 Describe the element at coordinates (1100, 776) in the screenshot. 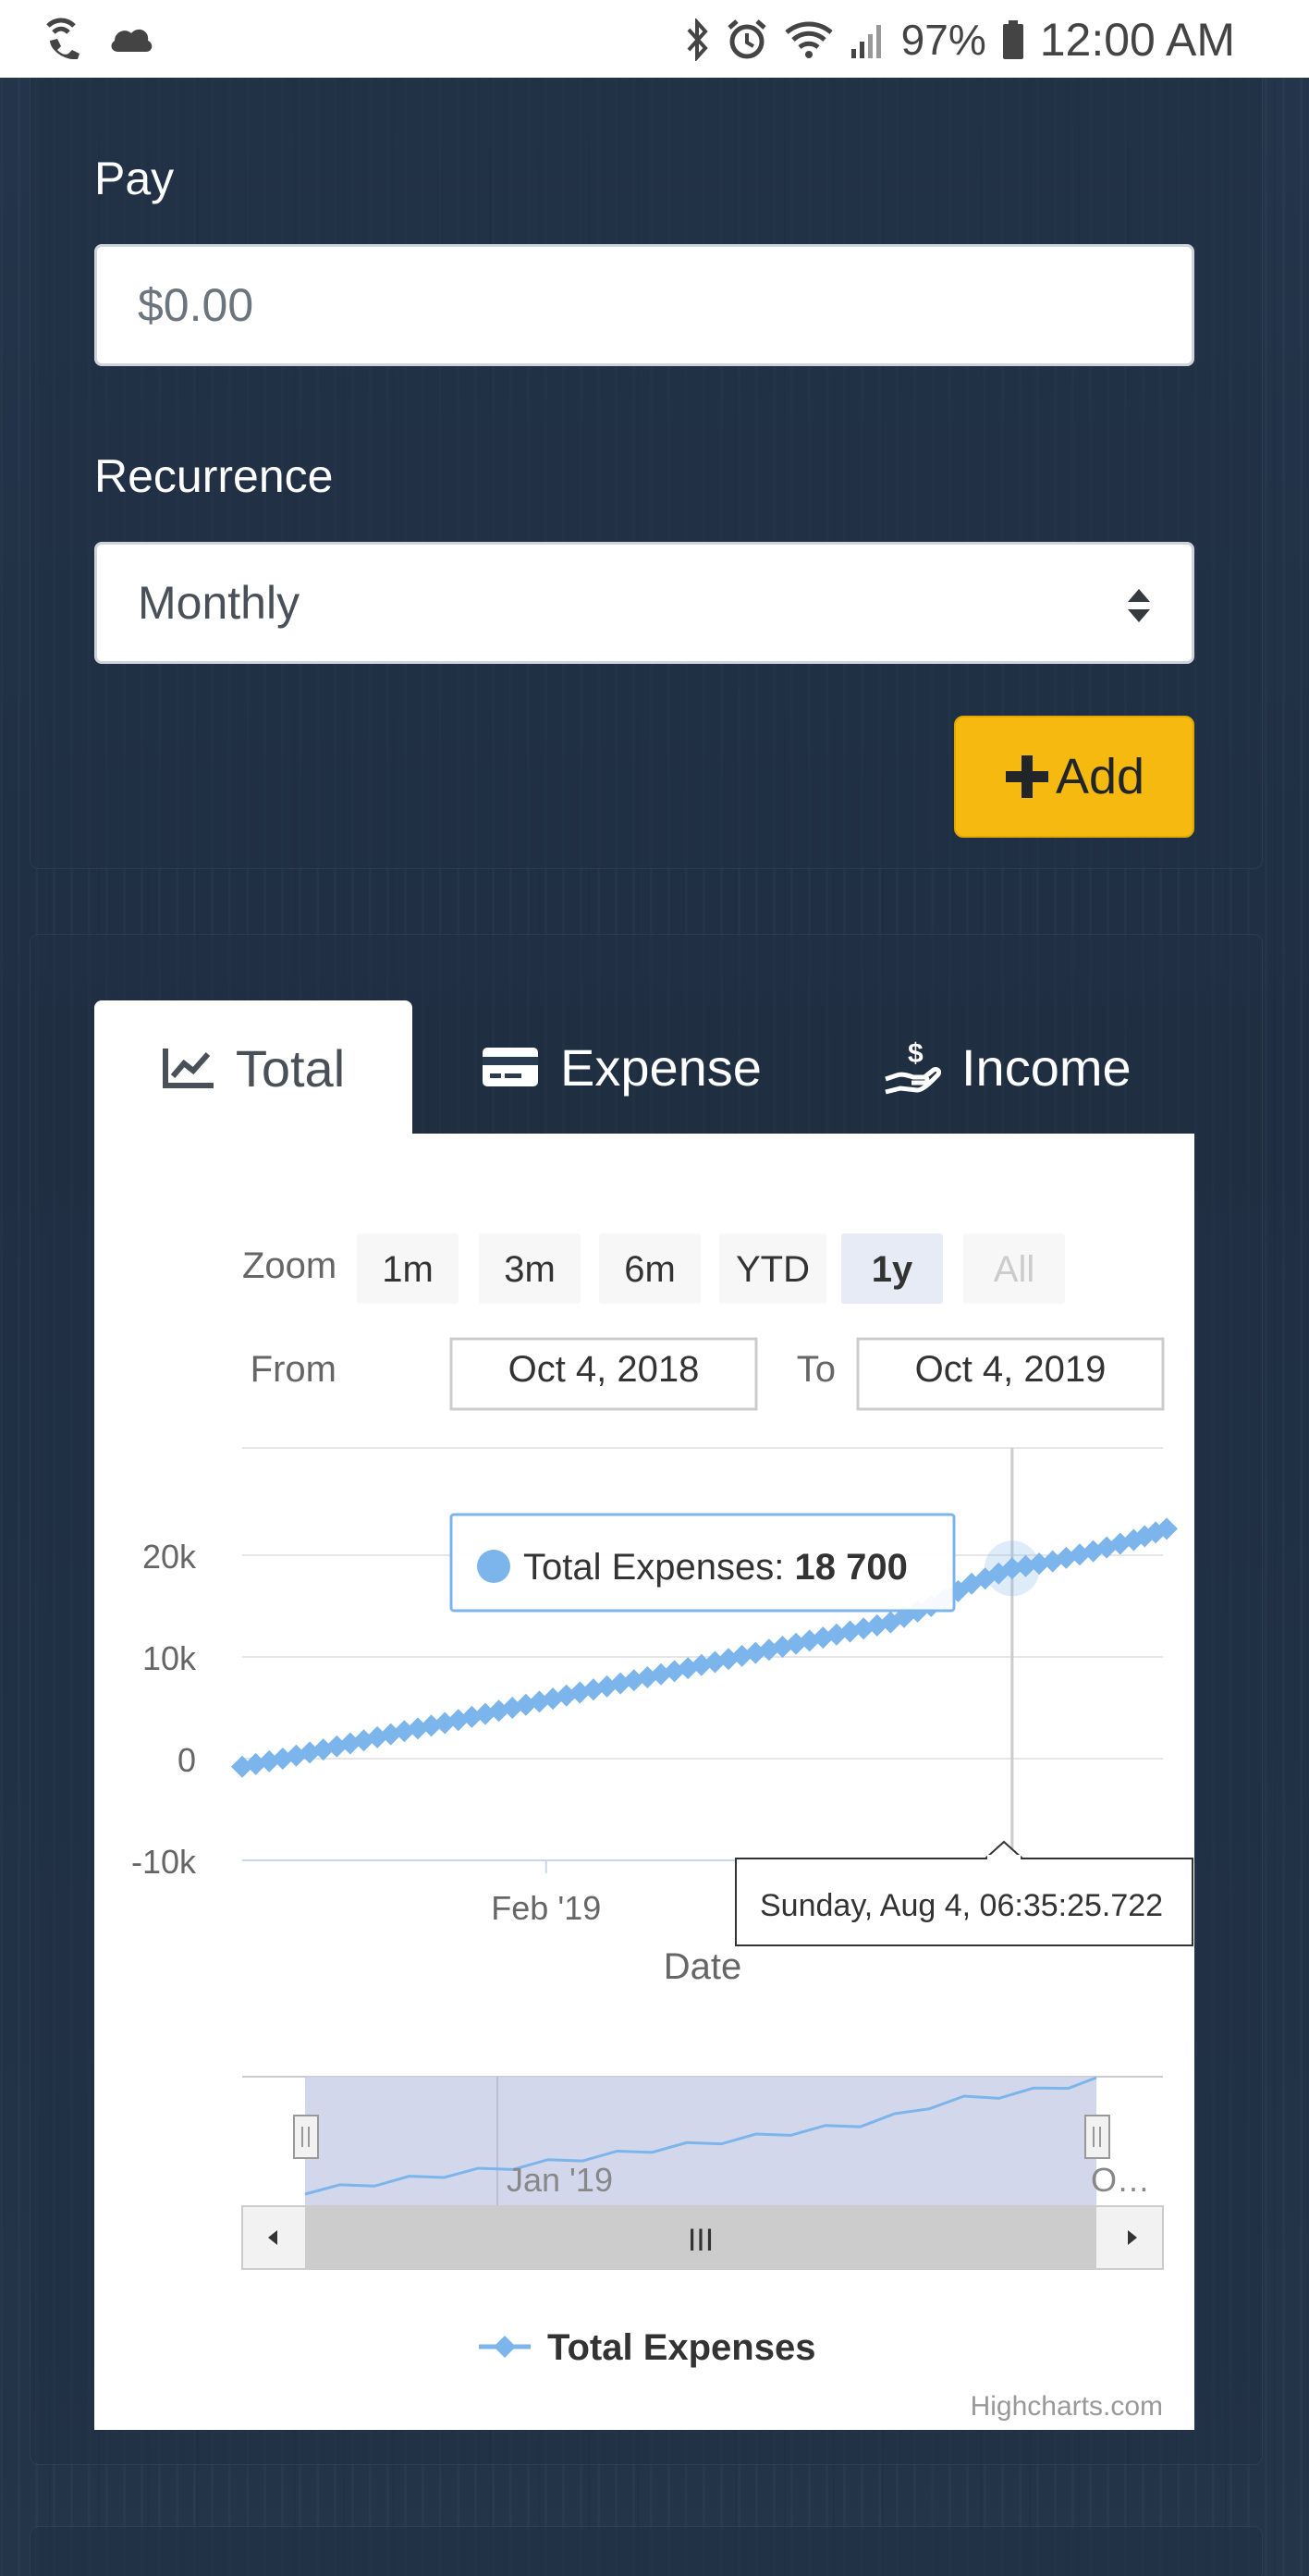

I see `add-button-label: Add` at that location.